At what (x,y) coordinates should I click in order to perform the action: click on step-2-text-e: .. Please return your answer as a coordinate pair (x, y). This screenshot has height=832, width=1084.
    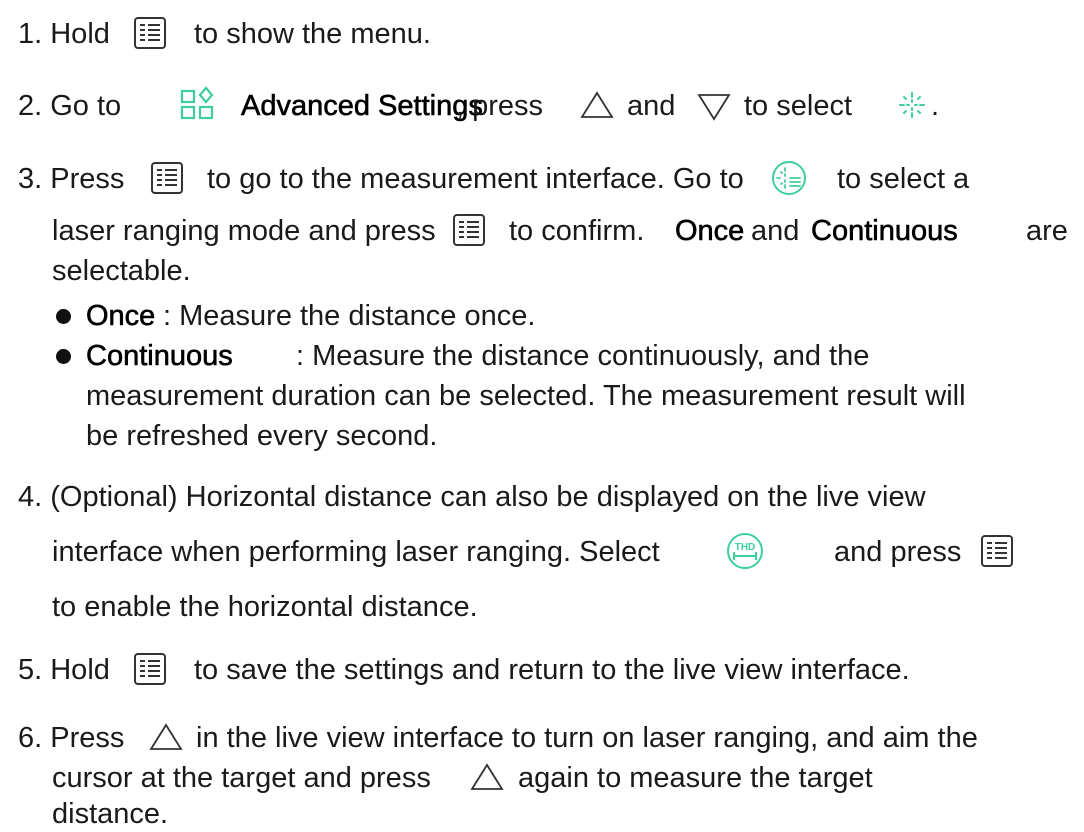
    Looking at the image, I should click on (935, 106).